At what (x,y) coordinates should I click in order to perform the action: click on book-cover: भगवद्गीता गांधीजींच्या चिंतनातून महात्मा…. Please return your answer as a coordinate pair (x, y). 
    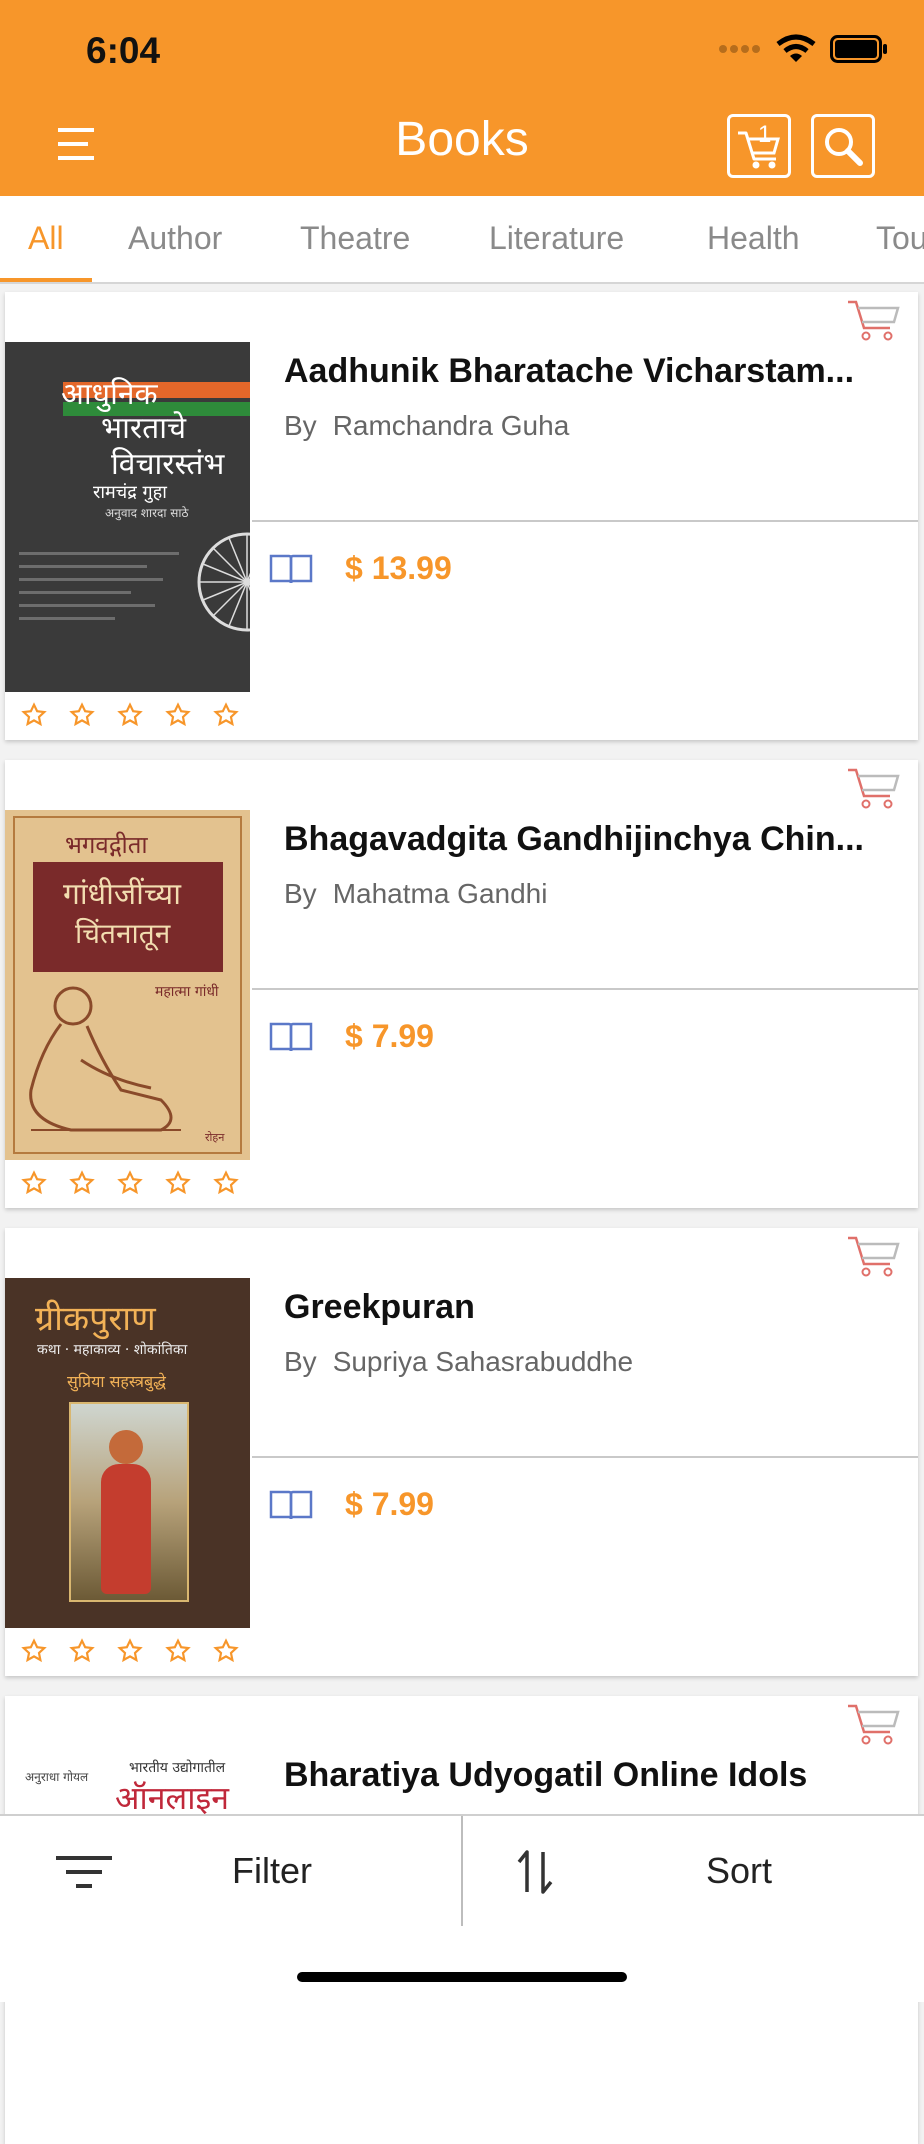
    Looking at the image, I should click on (127, 985).